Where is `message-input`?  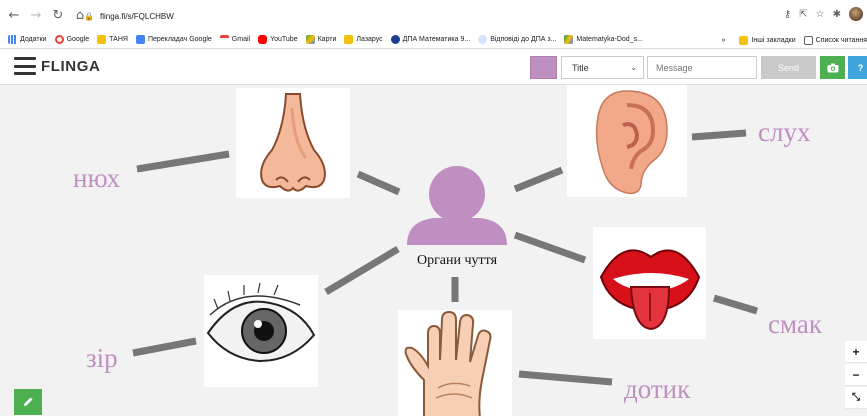 message-input is located at coordinates (702, 67).